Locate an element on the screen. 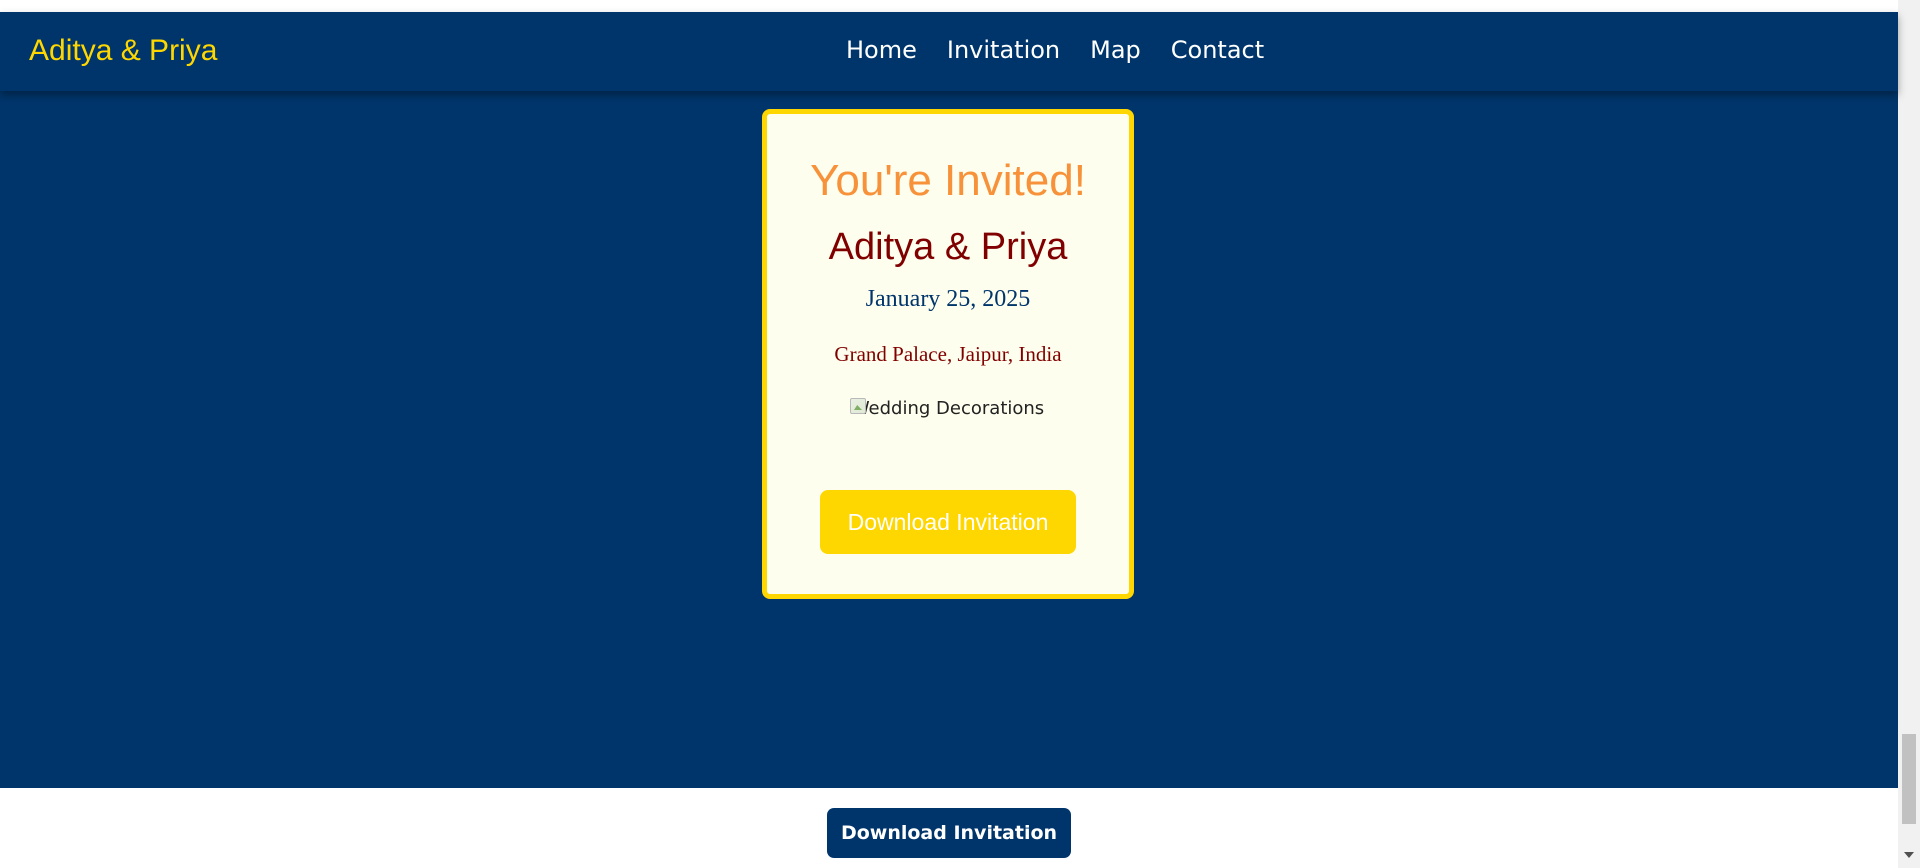 The image size is (1920, 868). wedding-venue: Grand Palace, Jaipur, India is located at coordinates (948, 354).